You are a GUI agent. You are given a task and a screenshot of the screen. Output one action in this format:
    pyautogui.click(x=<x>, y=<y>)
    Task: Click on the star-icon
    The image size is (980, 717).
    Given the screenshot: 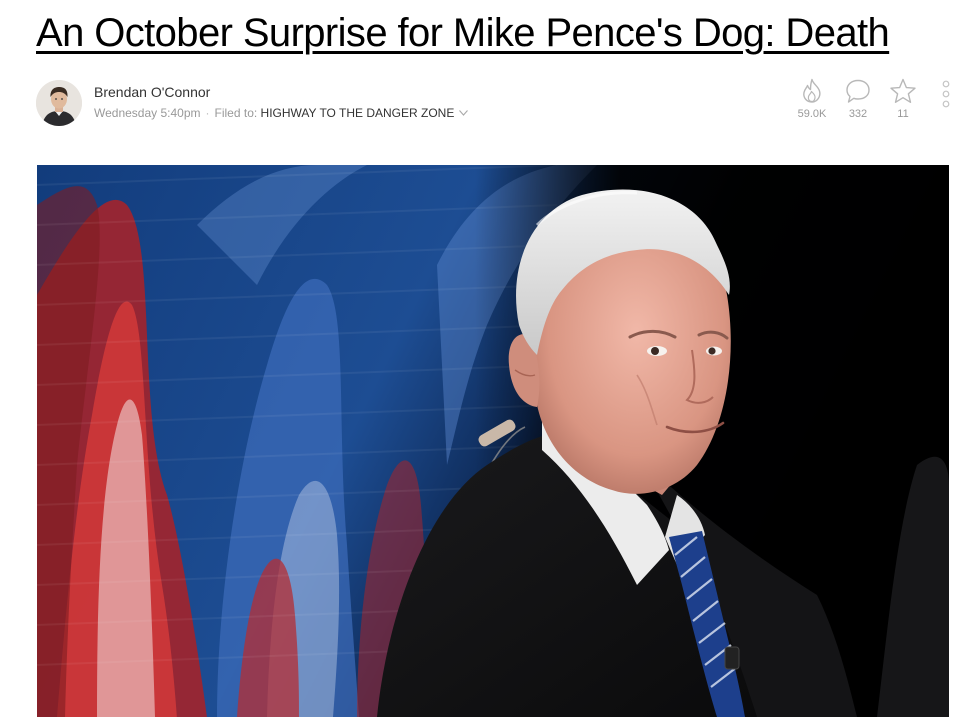 What is the action you would take?
    pyautogui.click(x=903, y=90)
    